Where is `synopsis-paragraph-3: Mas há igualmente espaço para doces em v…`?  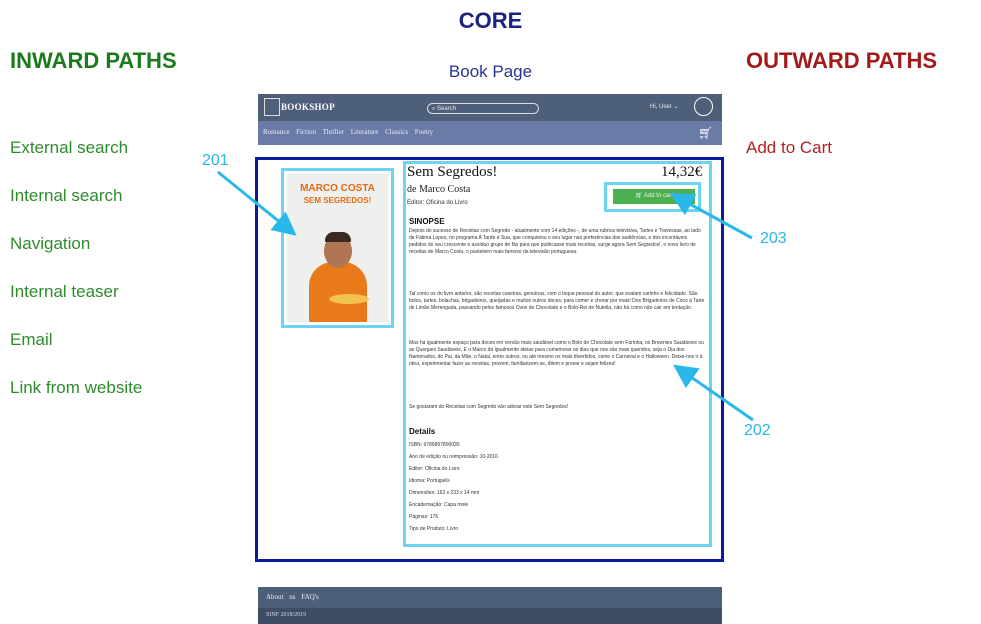
synopsis-paragraph-3: Mas há igualmente espaço para doces em v… is located at coordinates (556, 353).